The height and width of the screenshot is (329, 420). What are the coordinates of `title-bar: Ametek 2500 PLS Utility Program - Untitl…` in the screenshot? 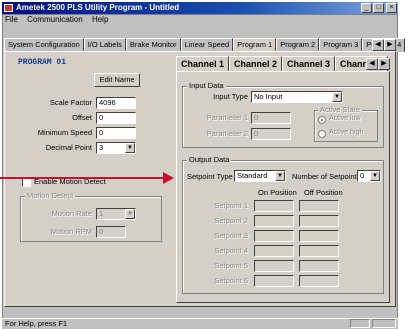 It's located at (200, 8).